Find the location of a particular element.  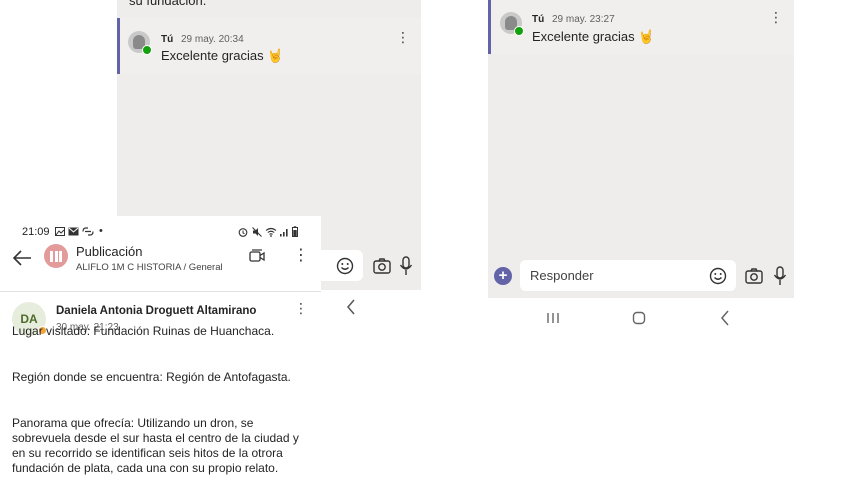

channel-breadcrumb: ALIFLO 1M C HISTORIA / General is located at coordinates (149, 267).